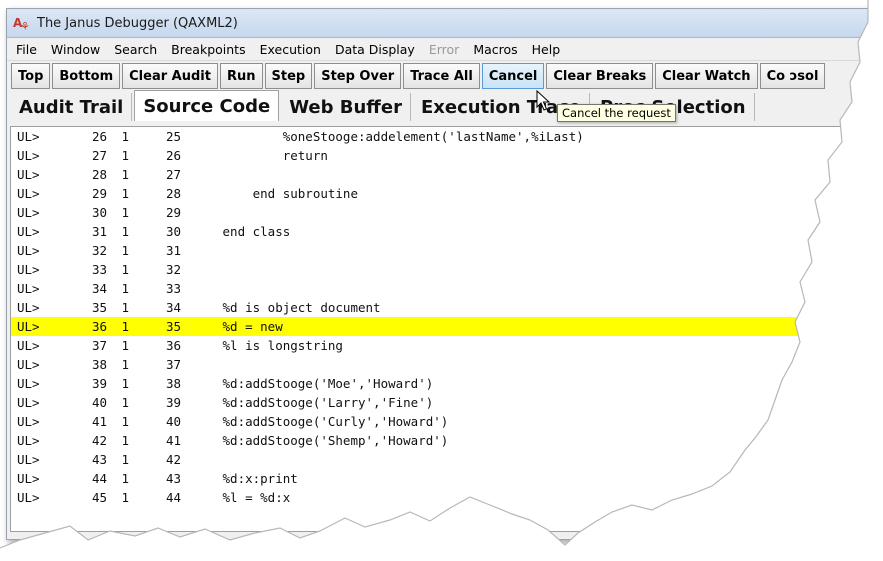 The width and height of the screenshot is (883, 561). Describe the element at coordinates (173, 440) in the screenshot. I see `code-source-line-number: 41` at that location.